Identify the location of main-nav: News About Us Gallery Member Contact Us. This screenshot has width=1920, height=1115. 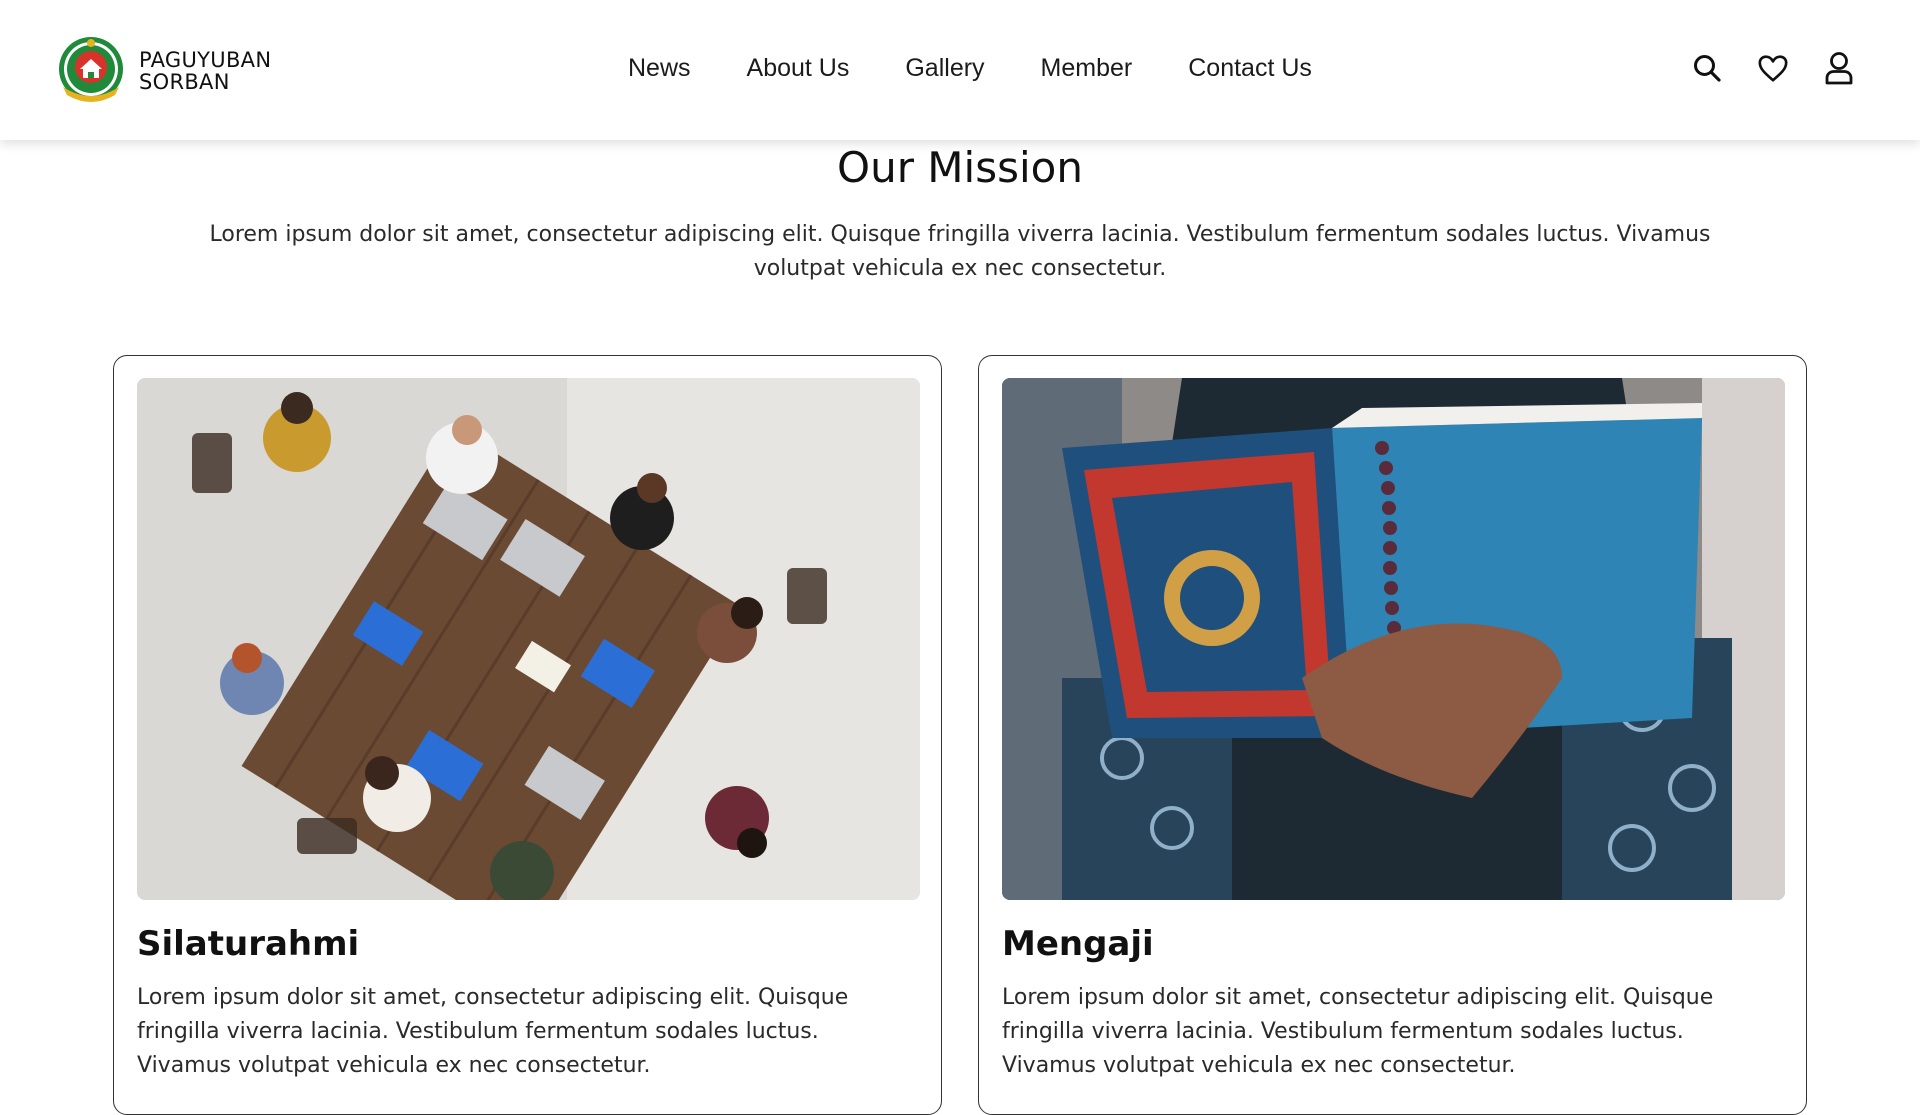
(970, 68).